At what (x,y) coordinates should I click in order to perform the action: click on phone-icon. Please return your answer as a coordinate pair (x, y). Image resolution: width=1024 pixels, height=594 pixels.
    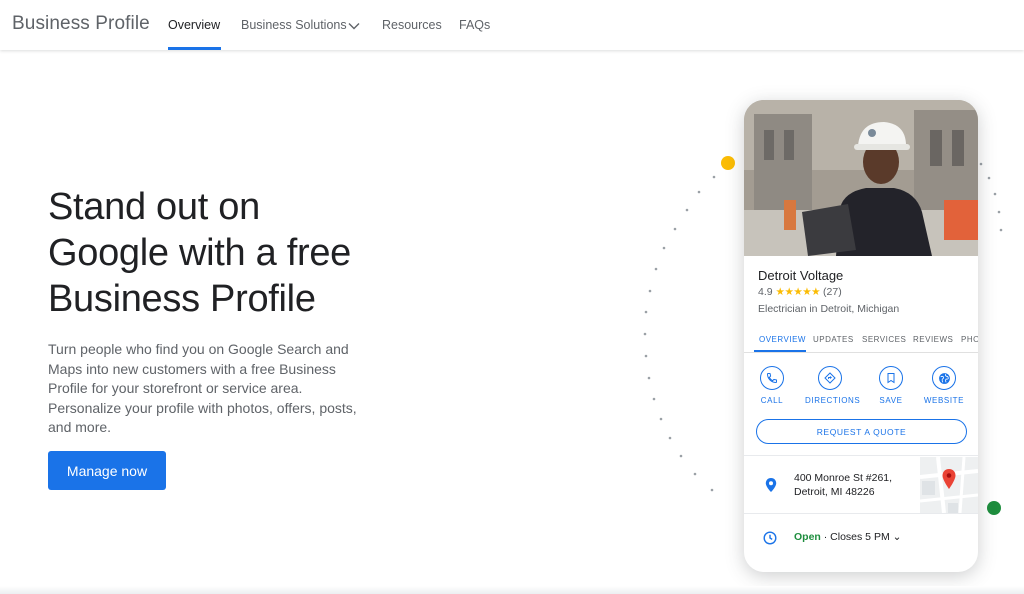
    Looking at the image, I should click on (772, 378).